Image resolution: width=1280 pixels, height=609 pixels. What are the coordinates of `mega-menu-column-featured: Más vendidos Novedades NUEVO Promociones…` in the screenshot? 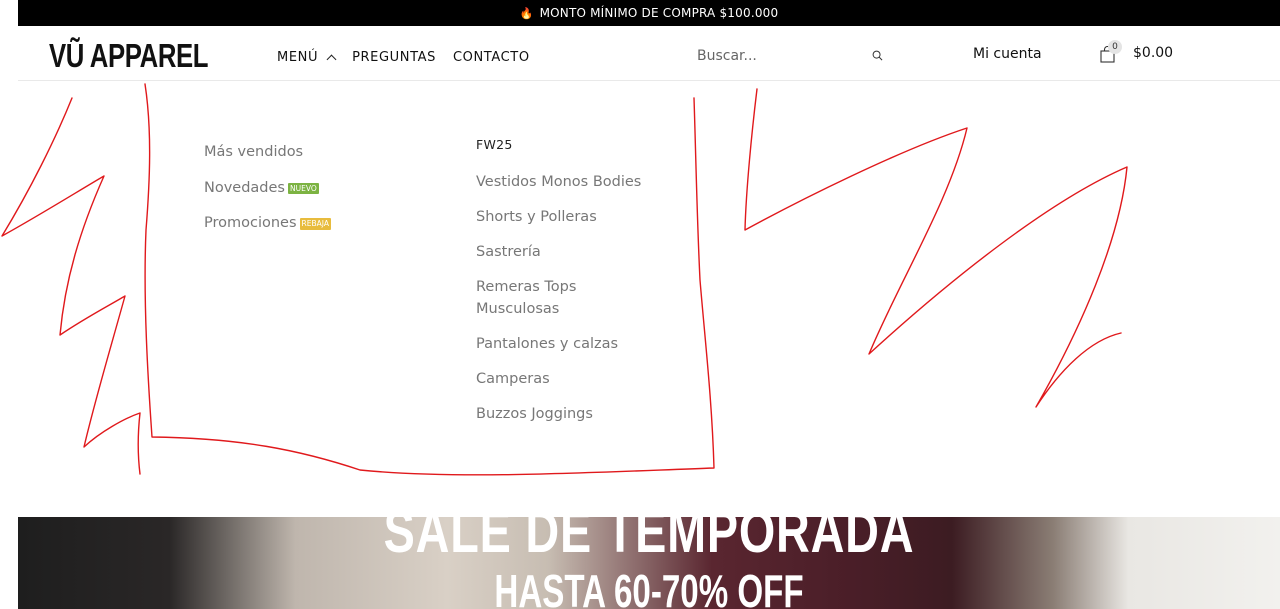 It's located at (267, 197).